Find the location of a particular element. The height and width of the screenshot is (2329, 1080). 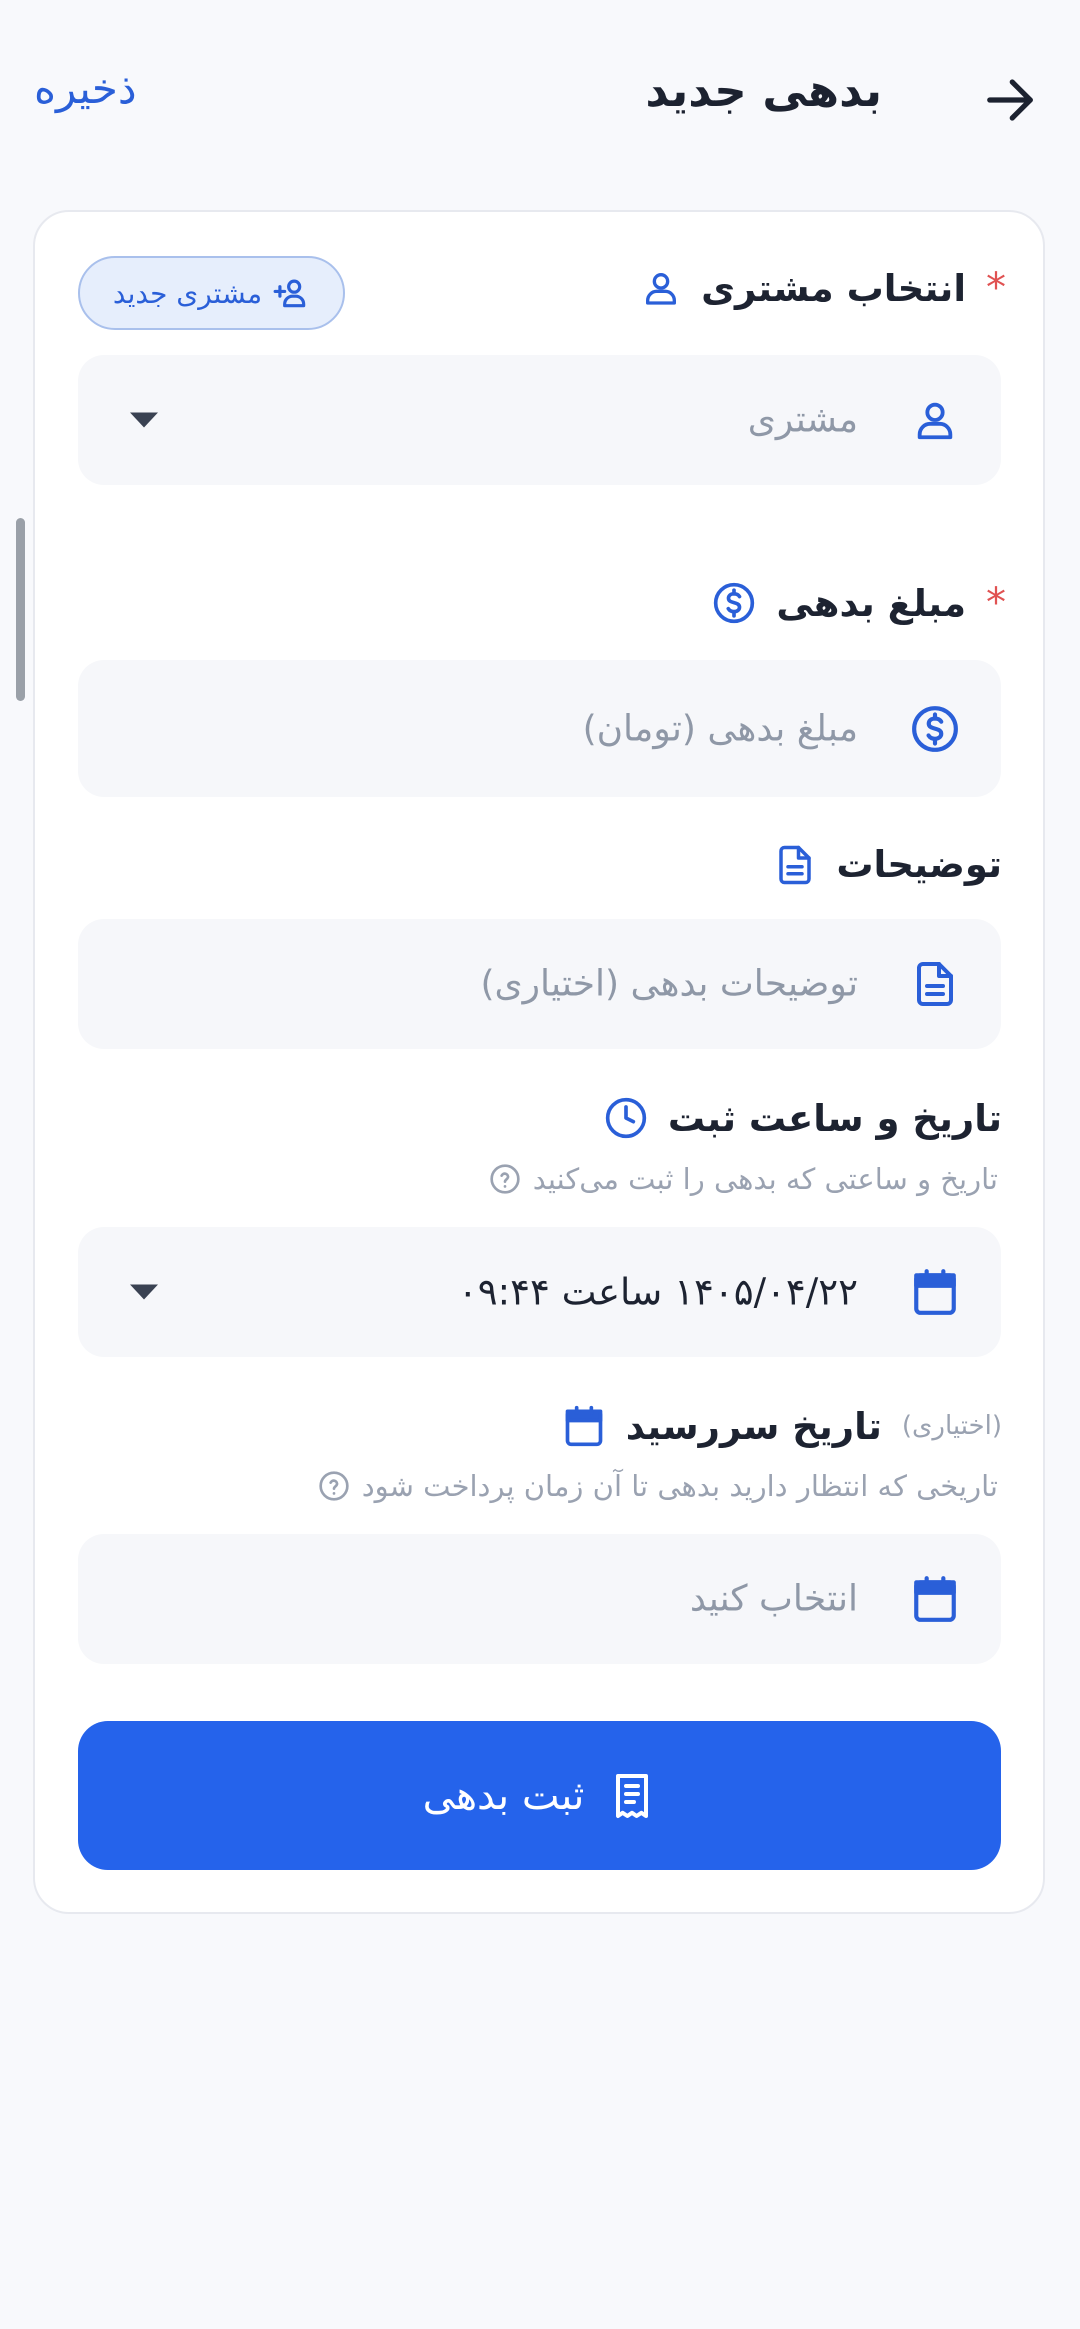

customer-label-text: انتخاب مشتری is located at coordinates (833, 288).